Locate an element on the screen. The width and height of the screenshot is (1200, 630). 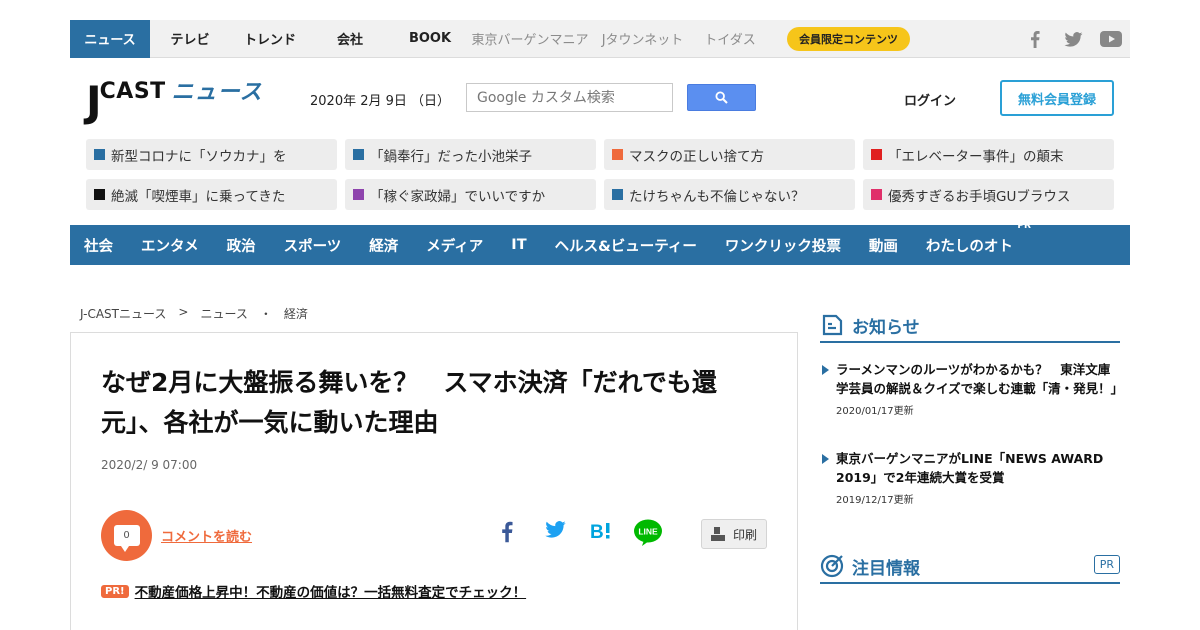
notice-title: お知らせ is located at coordinates (886, 327).